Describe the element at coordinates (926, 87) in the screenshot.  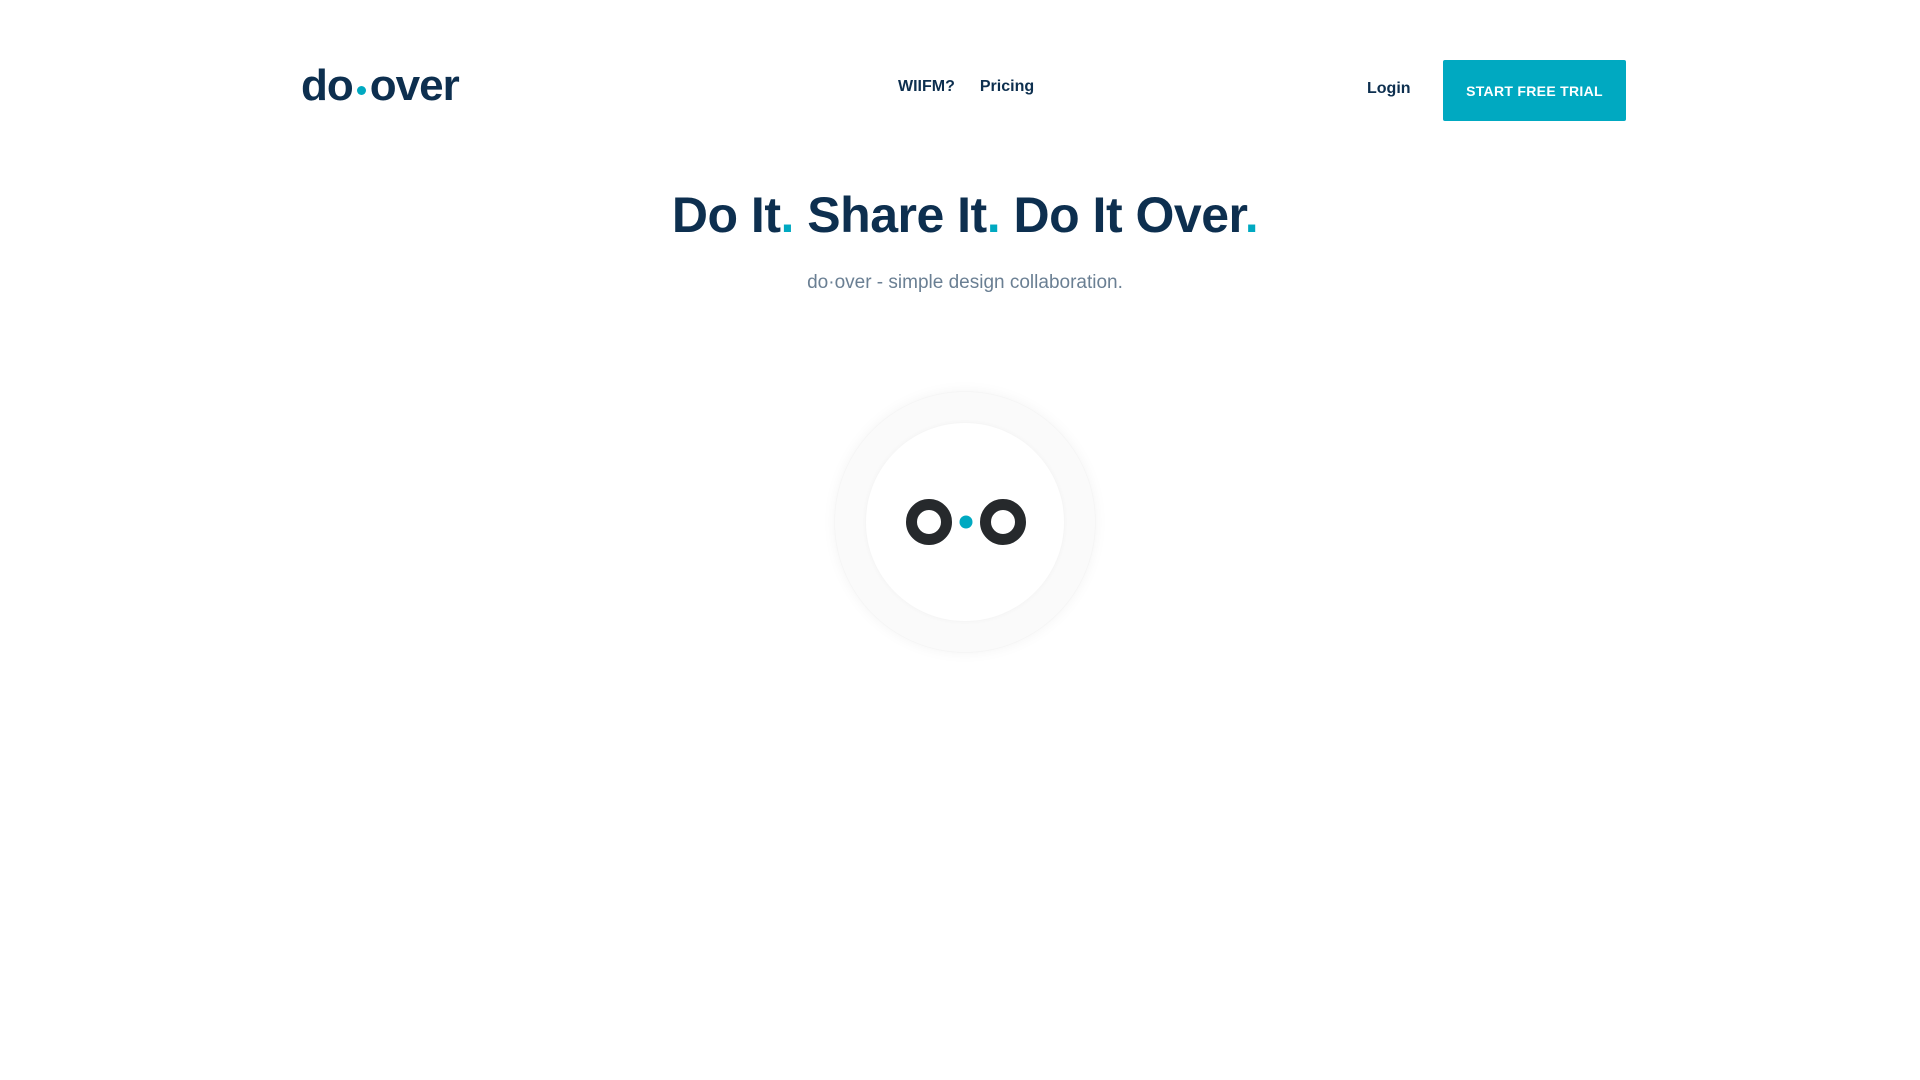
I see `nav-item-wiifm: WIIFM?` at that location.